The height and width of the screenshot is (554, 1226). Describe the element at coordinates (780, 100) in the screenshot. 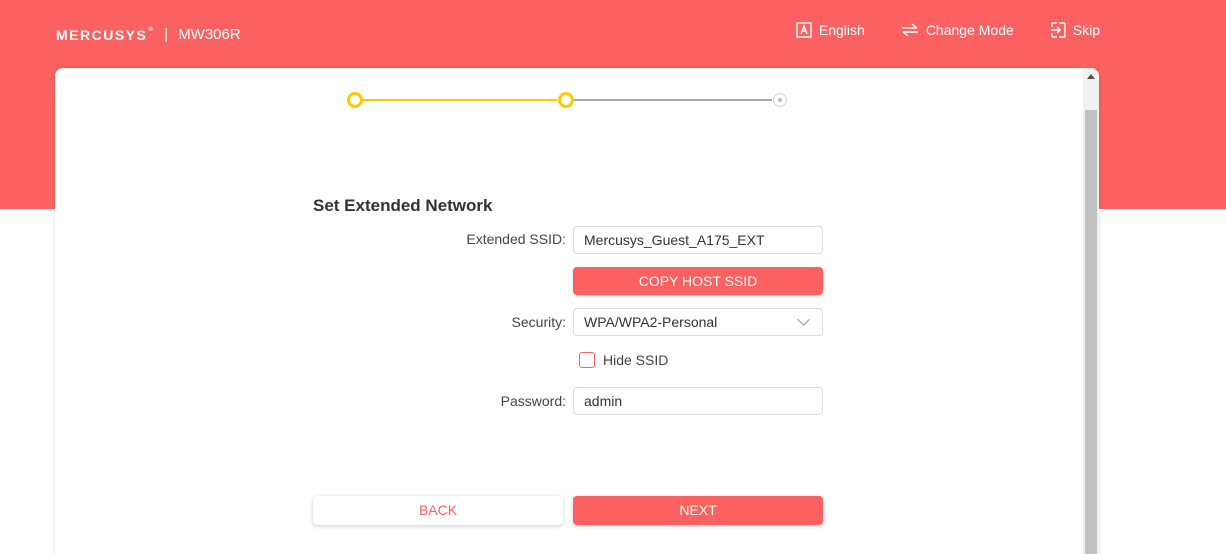

I see `step-3-dot` at that location.